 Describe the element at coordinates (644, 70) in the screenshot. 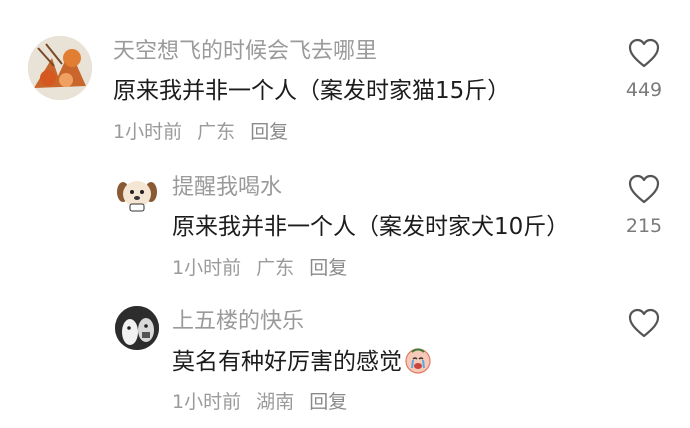

I see `like-button: 449` at that location.